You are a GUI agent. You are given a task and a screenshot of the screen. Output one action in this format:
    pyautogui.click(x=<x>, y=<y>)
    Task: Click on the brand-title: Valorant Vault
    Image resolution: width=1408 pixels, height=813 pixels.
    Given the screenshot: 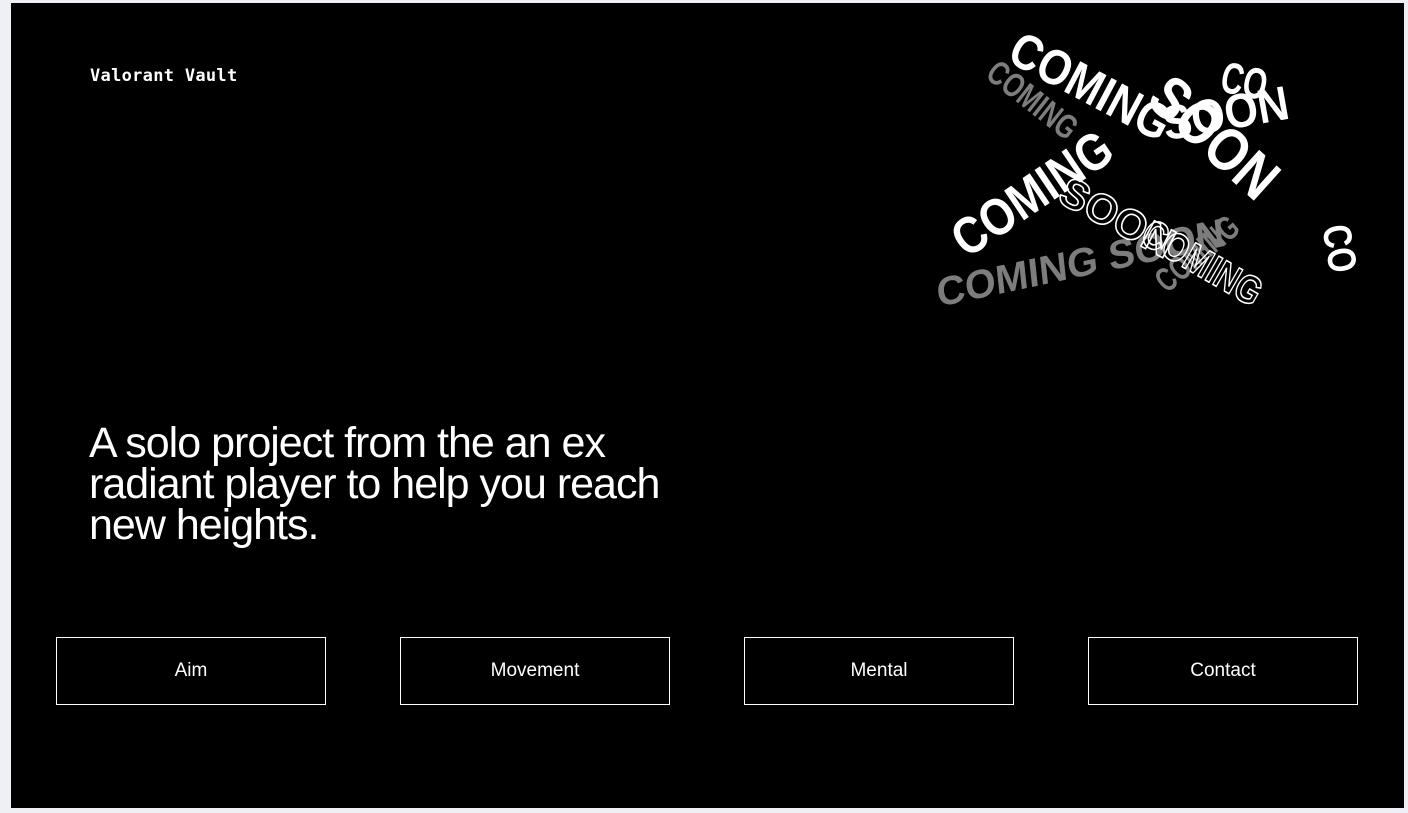 What is the action you would take?
    pyautogui.click(x=164, y=76)
    